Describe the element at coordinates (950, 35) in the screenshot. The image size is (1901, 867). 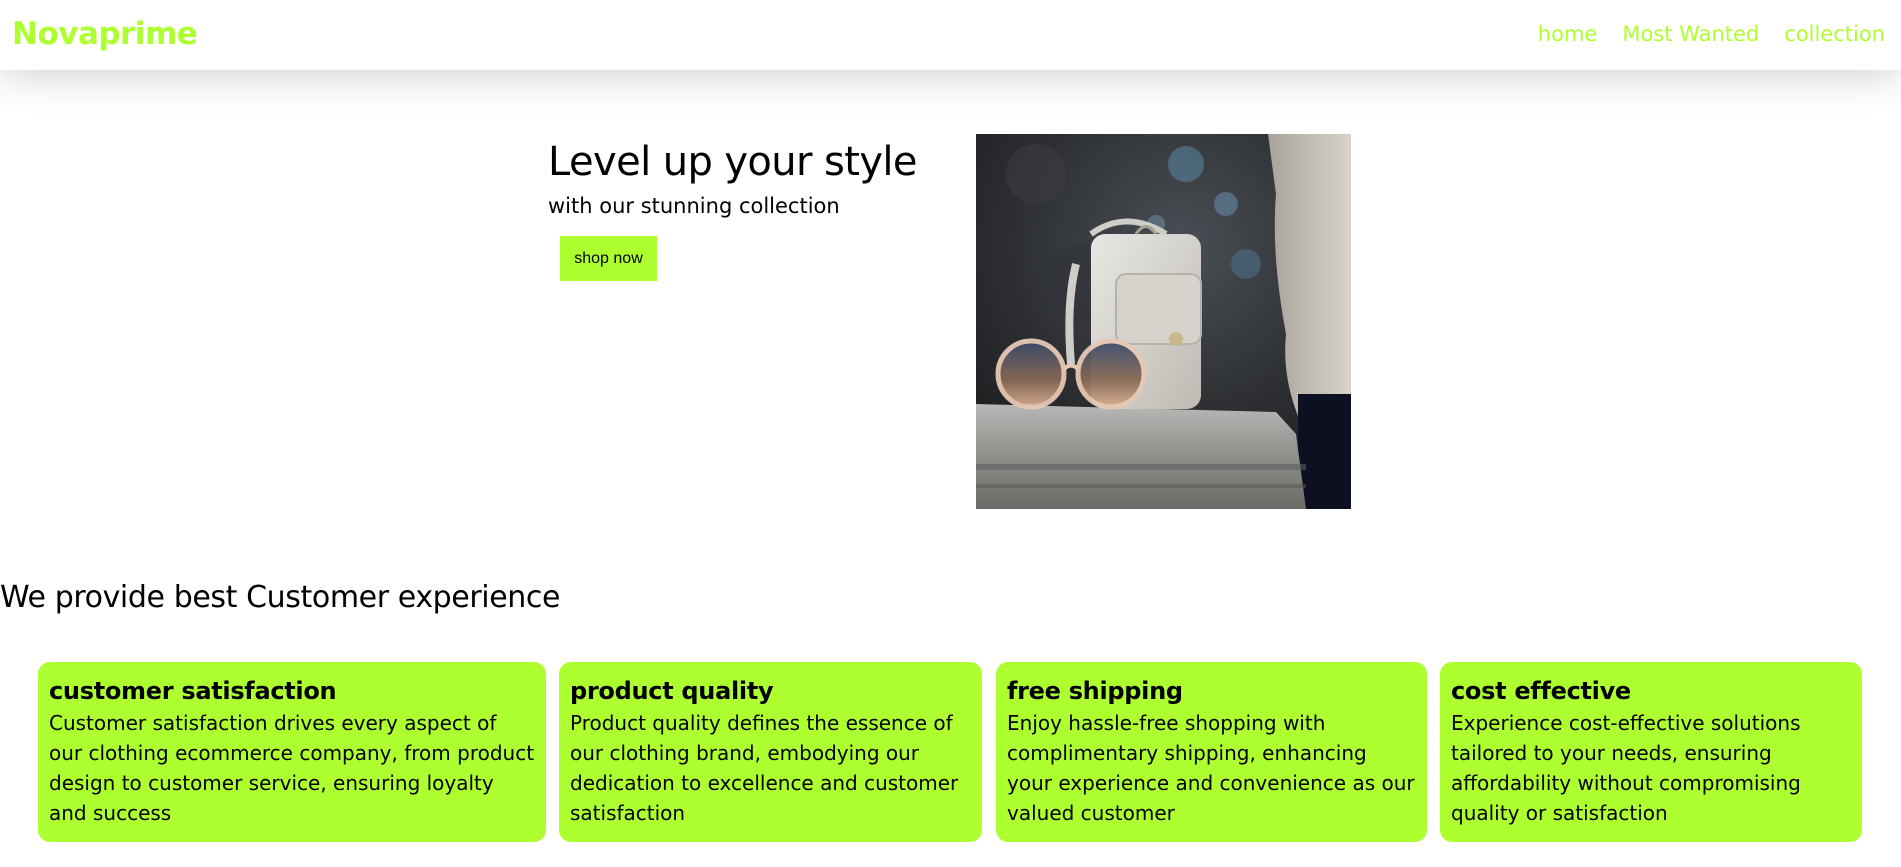
I see `navbar: Novaprime home Most Wanted collection` at that location.